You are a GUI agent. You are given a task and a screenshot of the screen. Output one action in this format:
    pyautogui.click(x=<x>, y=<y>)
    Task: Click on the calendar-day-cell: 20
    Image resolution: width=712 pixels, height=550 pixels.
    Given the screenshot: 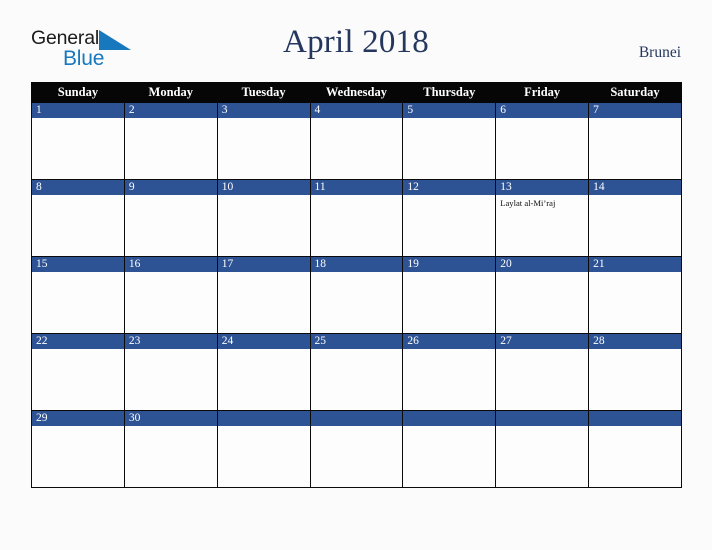 What is the action you would take?
    pyautogui.click(x=542, y=295)
    